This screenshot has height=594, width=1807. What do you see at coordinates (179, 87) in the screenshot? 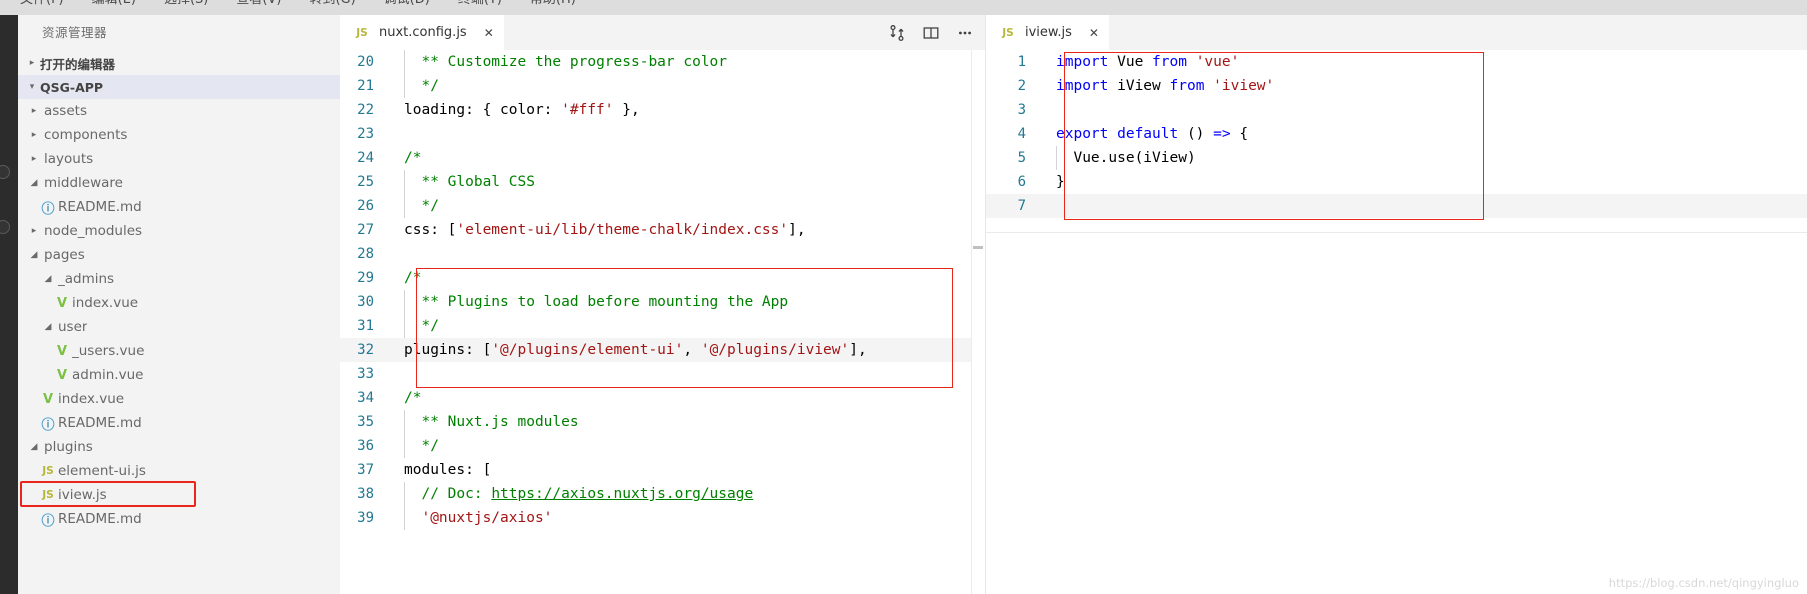
I see `project-section-qsg-app: ▾ QSG-APP` at bounding box center [179, 87].